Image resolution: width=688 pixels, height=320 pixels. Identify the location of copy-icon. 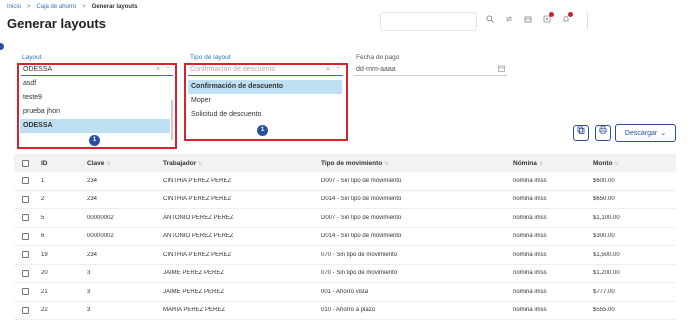
(581, 131).